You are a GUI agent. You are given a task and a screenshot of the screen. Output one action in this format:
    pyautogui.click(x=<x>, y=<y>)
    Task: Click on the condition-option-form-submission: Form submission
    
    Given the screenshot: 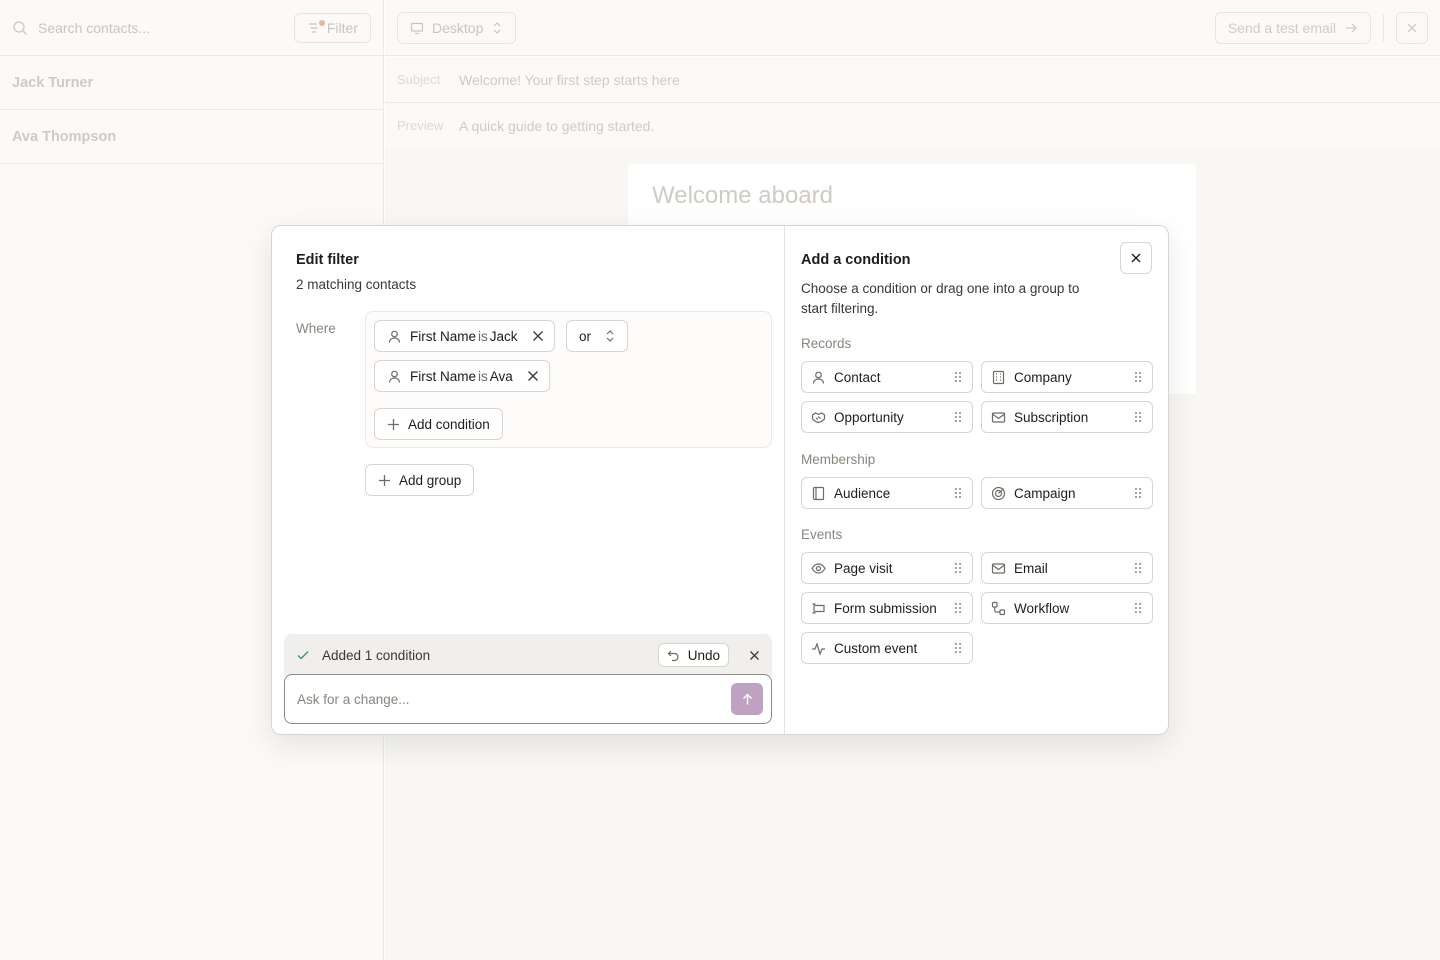 What is the action you would take?
    pyautogui.click(x=887, y=608)
    